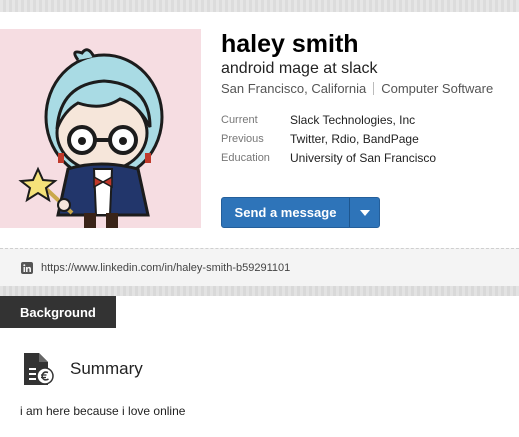 This screenshot has height=437, width=519. I want to click on fact-value: Twitter, Rdio, BandPage, so click(354, 139).